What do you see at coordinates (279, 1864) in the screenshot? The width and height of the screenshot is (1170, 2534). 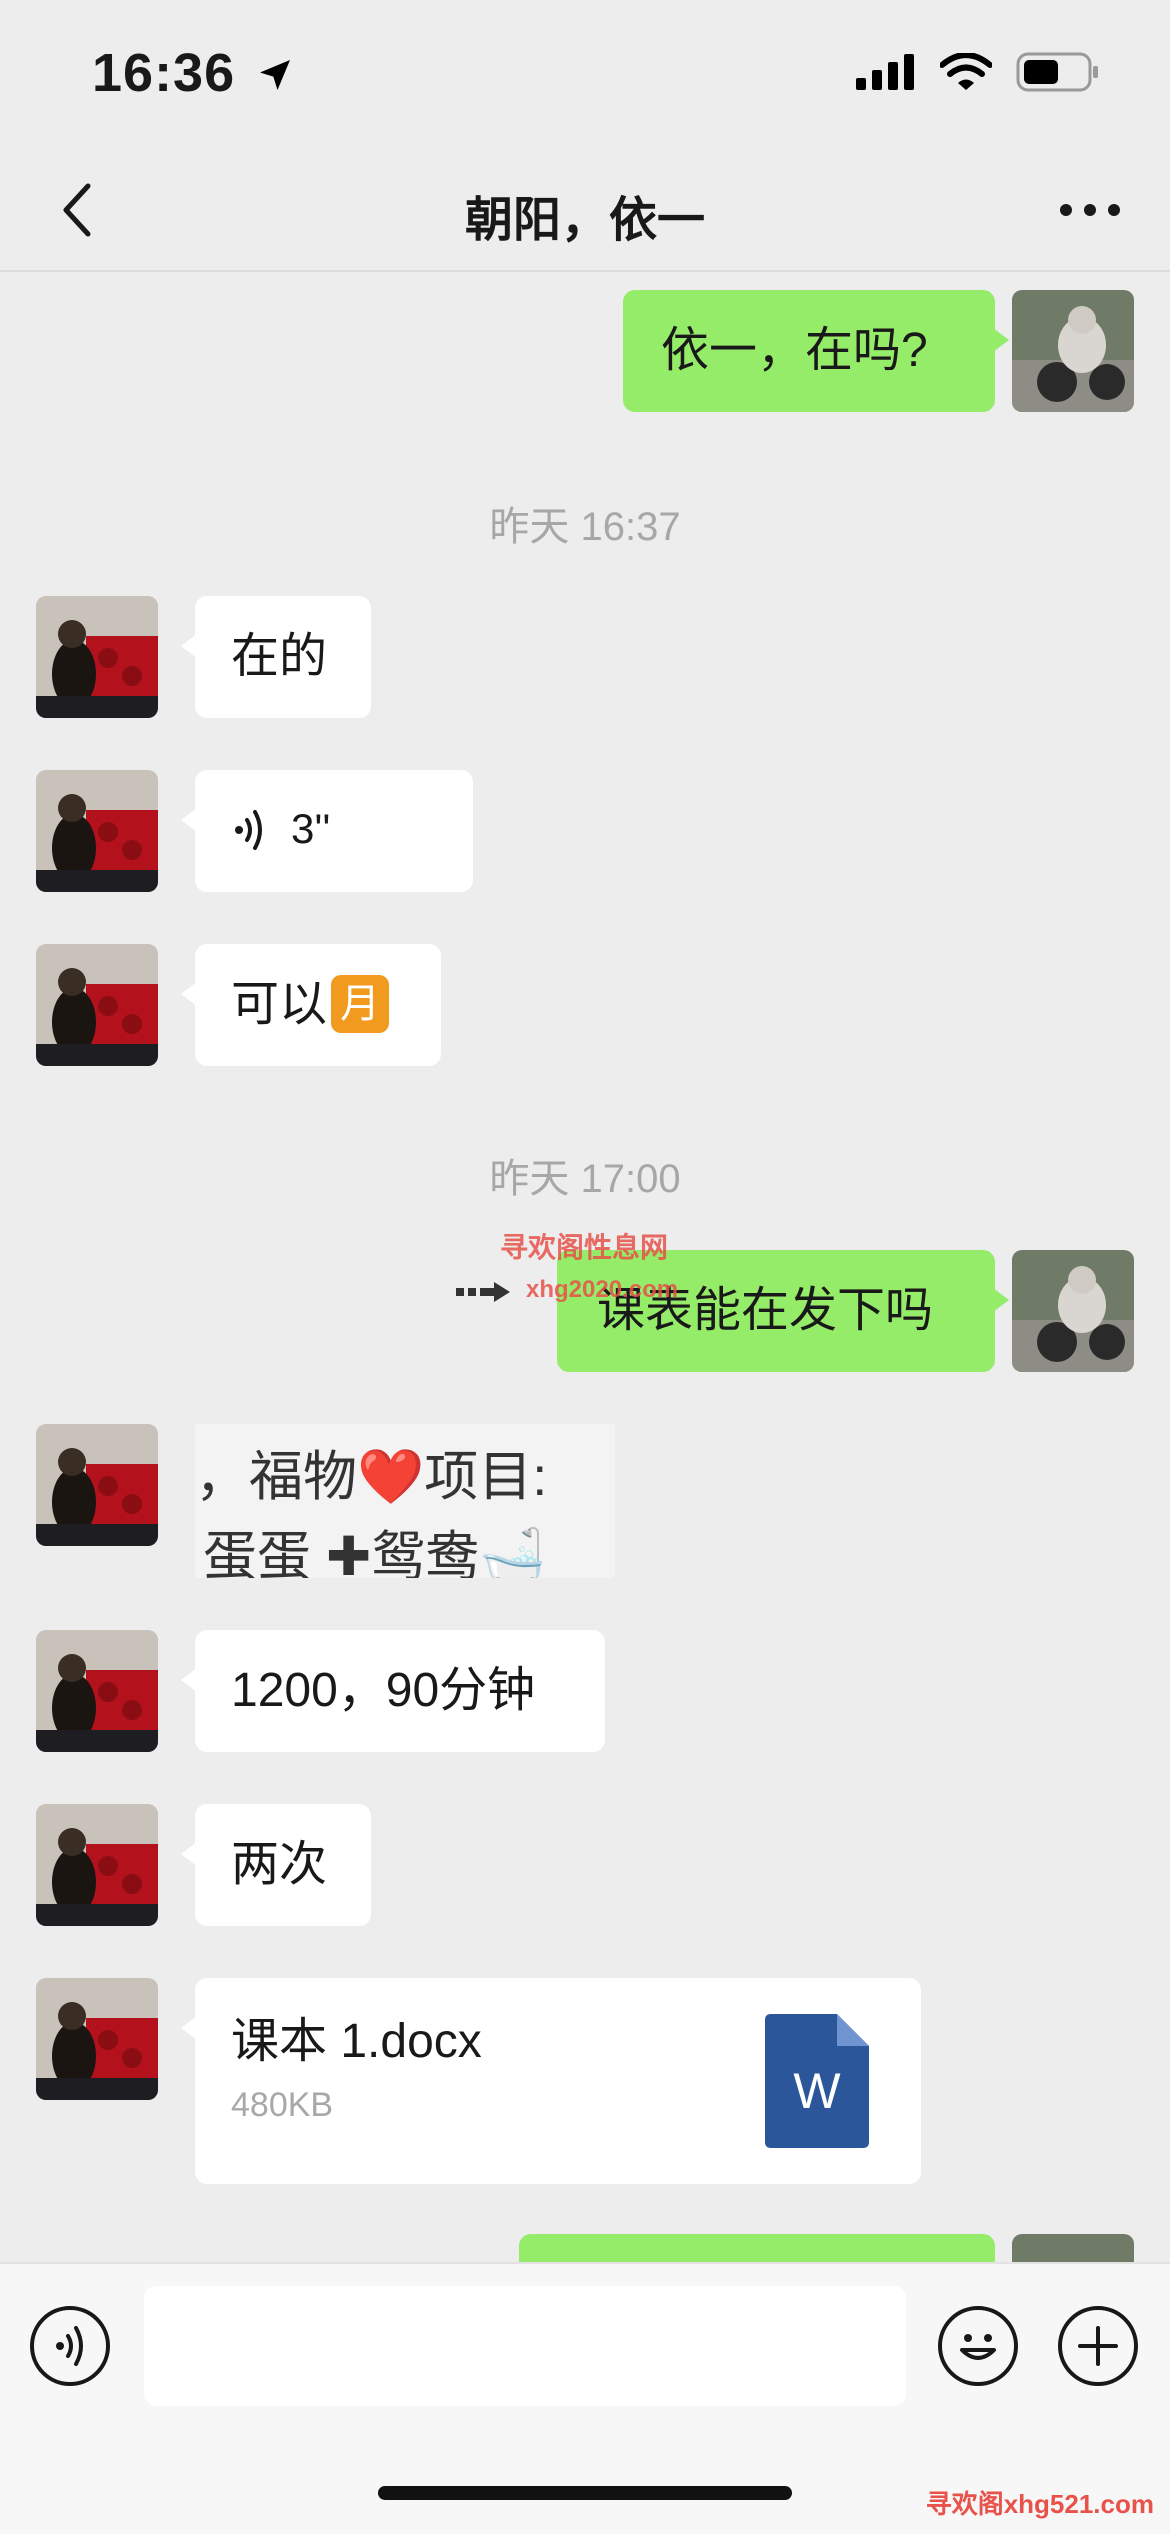 I see `message-text: 两次` at bounding box center [279, 1864].